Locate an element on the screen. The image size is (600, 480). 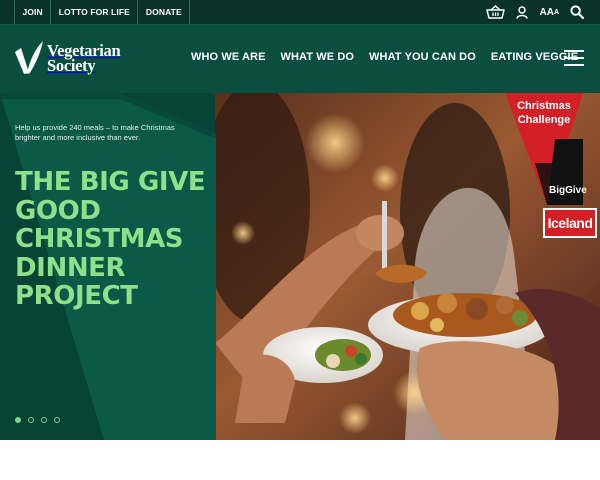
iceland-logo: Iceland is located at coordinates (570, 223).